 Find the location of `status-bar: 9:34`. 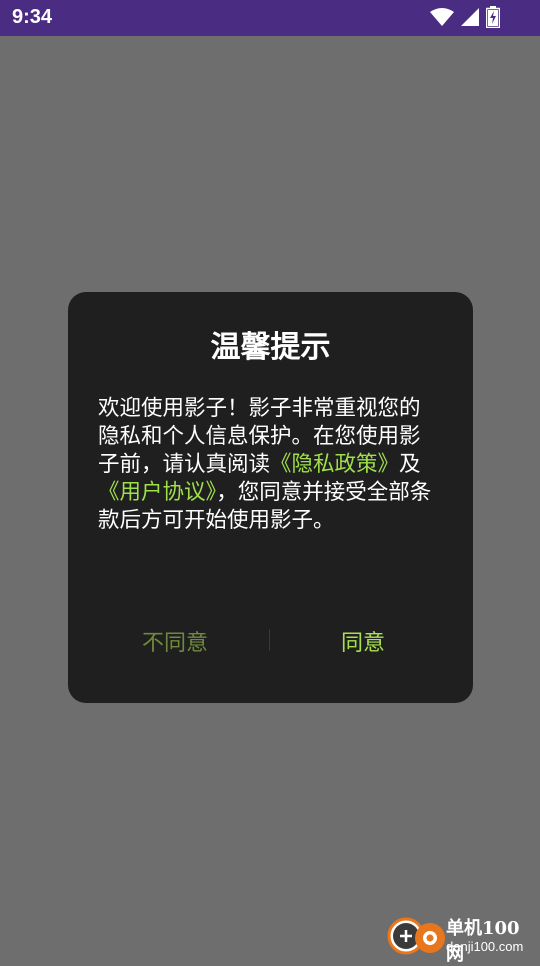

status-bar: 9:34 is located at coordinates (270, 18).